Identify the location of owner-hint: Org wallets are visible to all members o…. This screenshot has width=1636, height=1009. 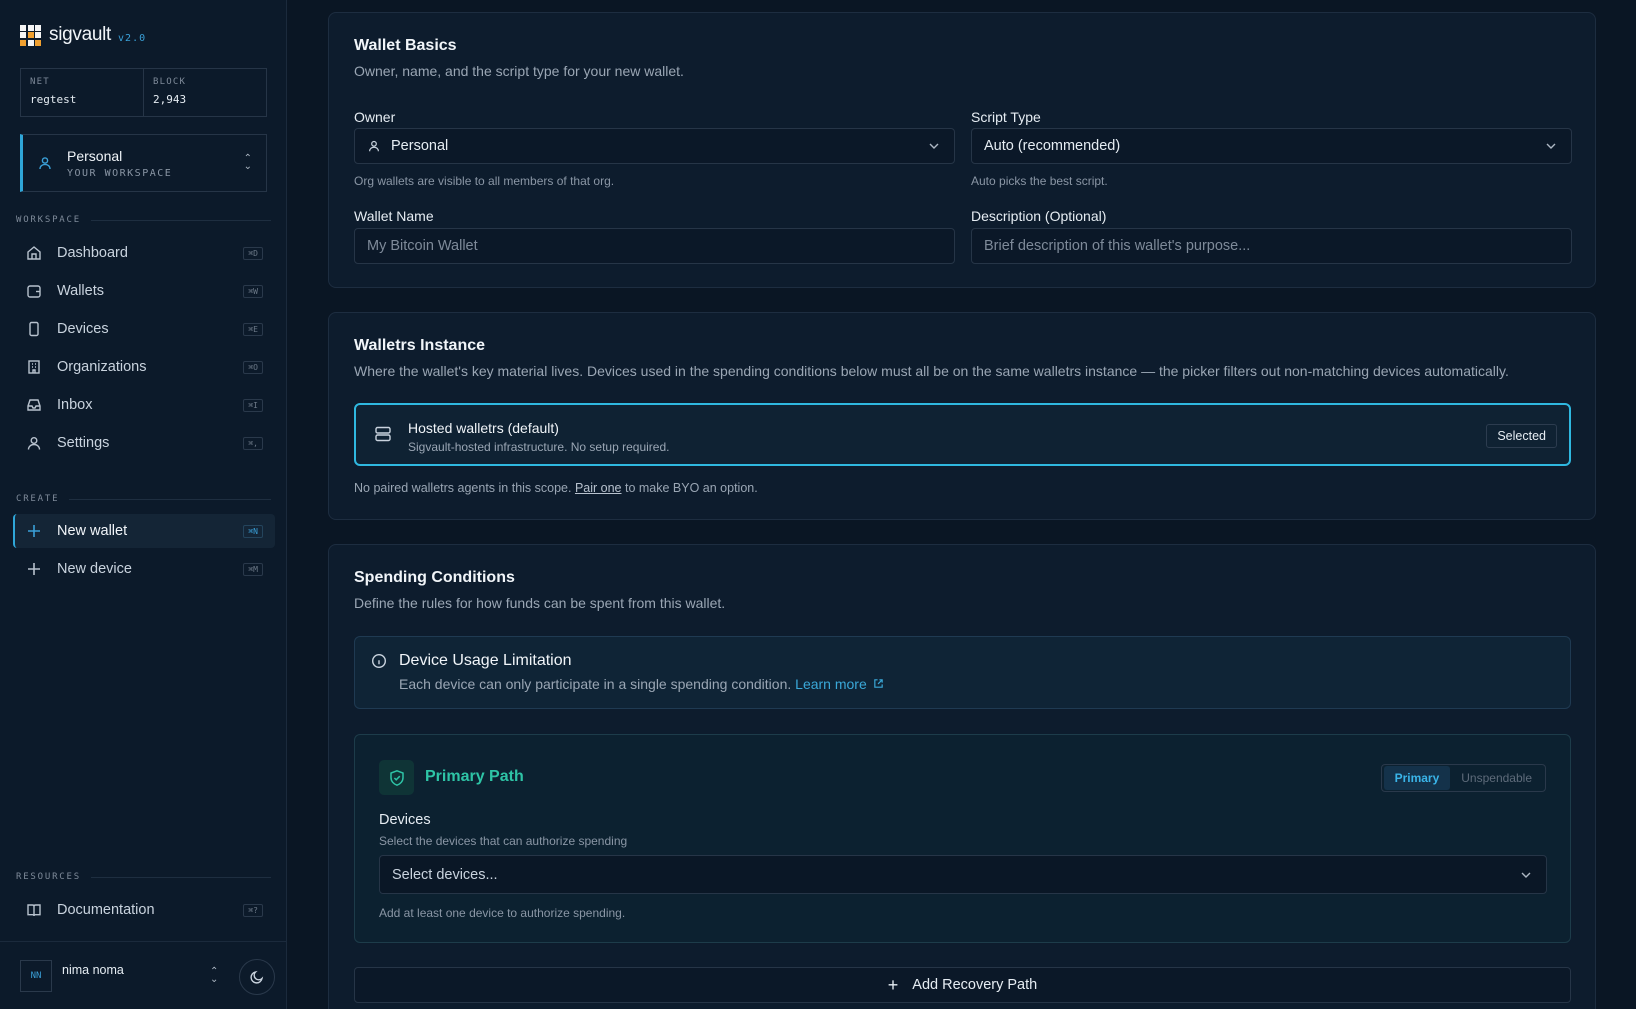
(484, 181).